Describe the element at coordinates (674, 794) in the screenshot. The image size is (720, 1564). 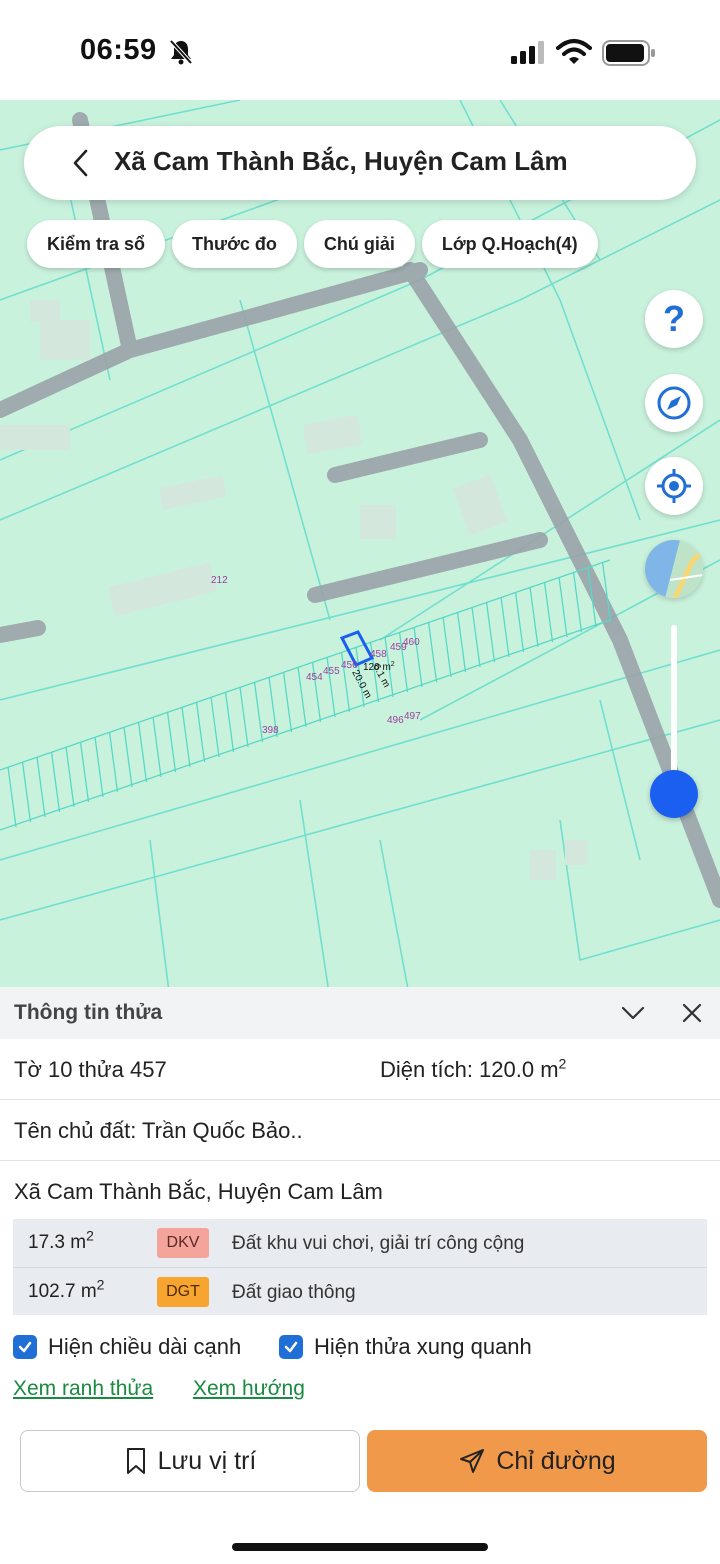
I see `zoom-slider-handle` at that location.